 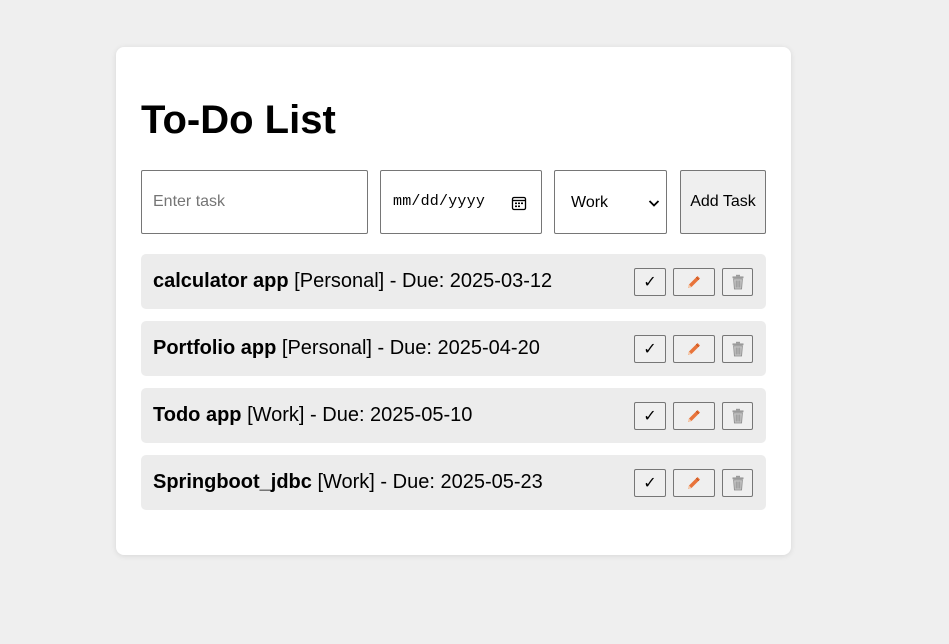 I want to click on task-text: Springboot_jdbc [Work] - Due: 2025-05-23, so click(x=348, y=482).